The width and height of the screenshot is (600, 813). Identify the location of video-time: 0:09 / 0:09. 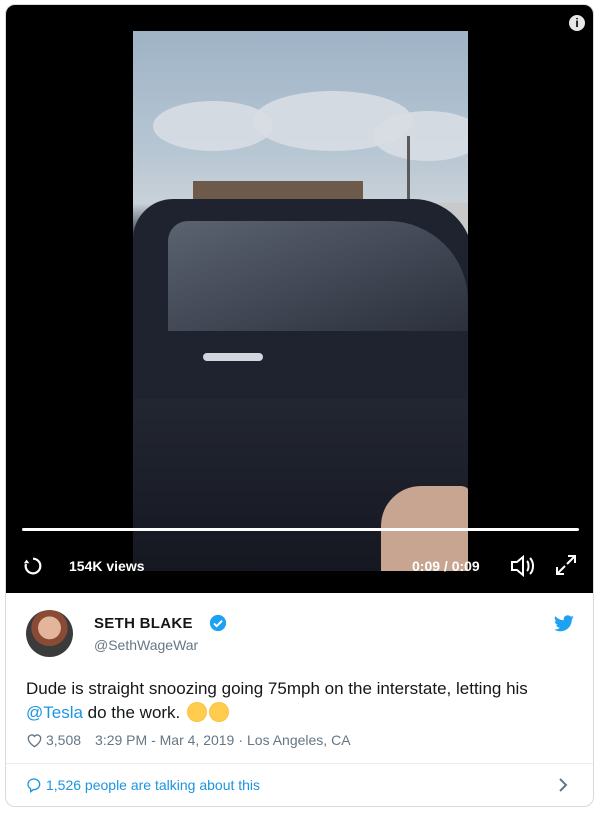
(446, 566).